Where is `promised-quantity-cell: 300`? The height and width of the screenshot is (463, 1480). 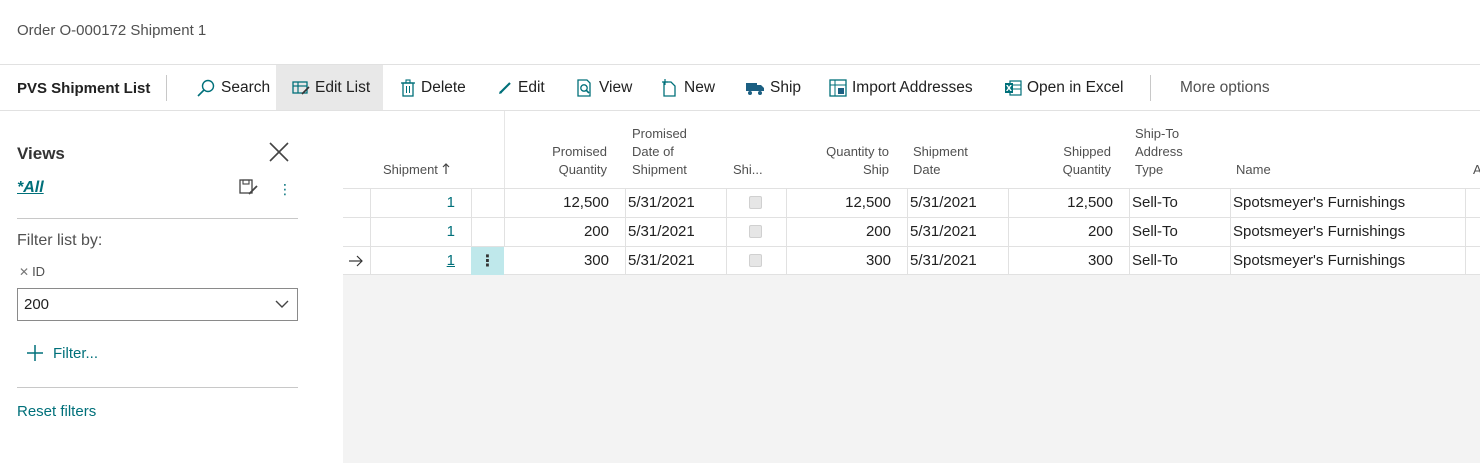
promised-quantity-cell: 300 is located at coordinates (557, 261).